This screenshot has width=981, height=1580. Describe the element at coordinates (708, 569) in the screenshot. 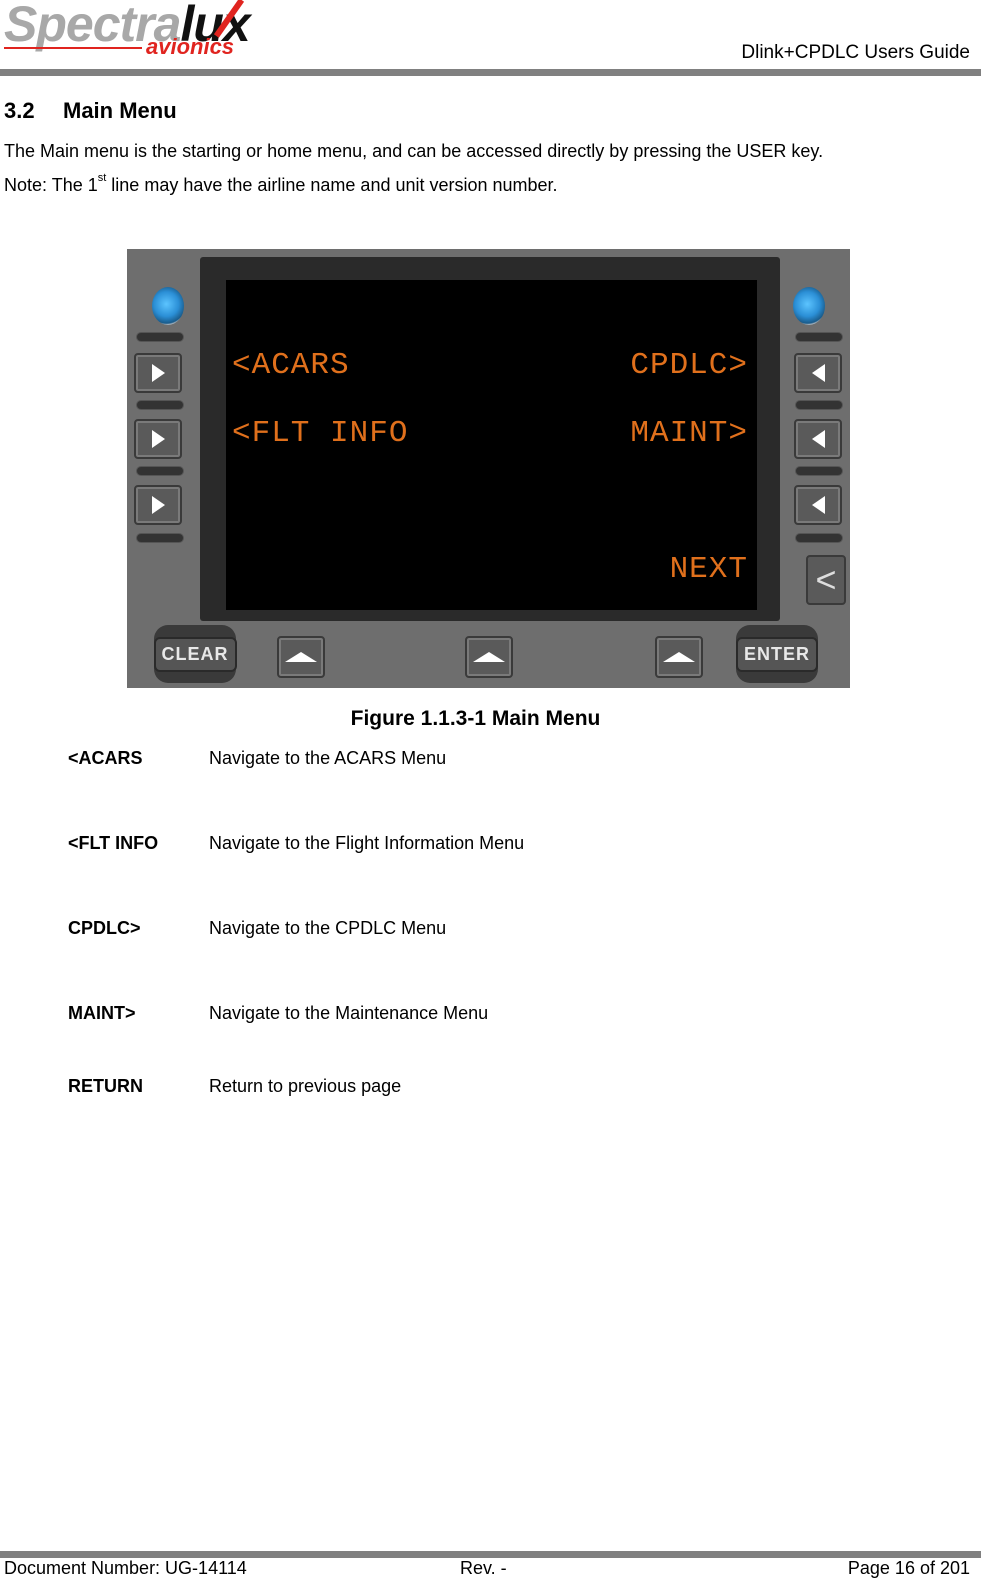

I see `screen-next-label: NEXT` at that location.